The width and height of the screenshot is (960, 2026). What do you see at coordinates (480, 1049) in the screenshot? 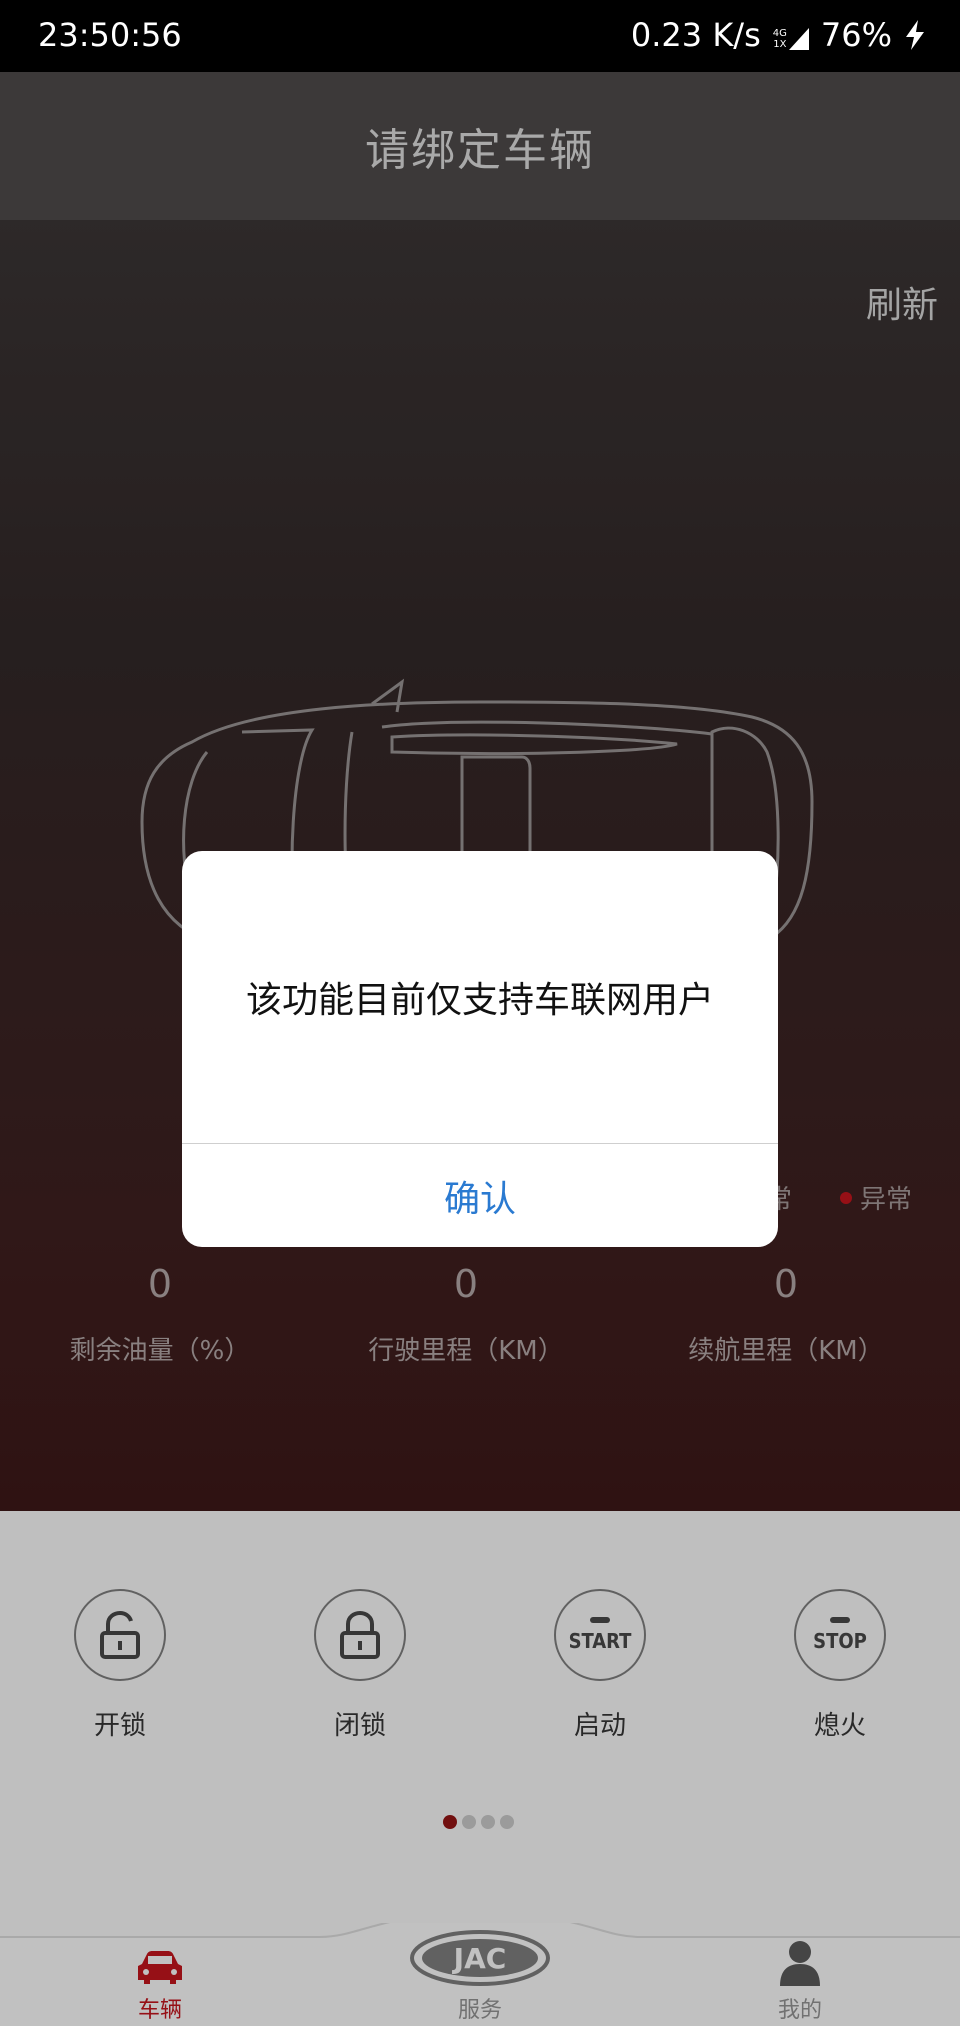
I see `alert-dialog: 该功能目前仅支持车联网用户 确认` at bounding box center [480, 1049].